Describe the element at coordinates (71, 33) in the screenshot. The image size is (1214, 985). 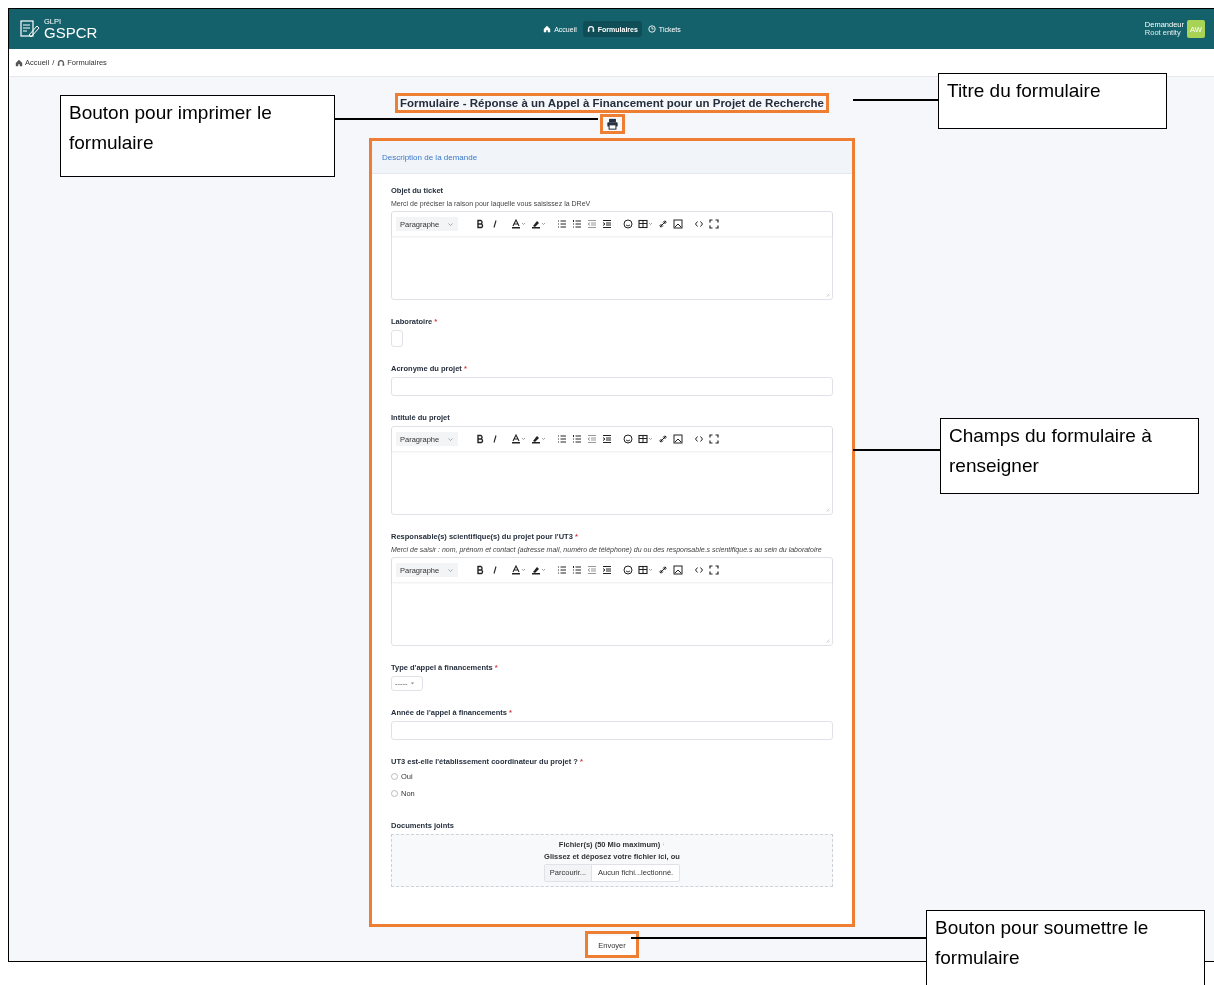
I see `app-logo: GSPCR` at that location.